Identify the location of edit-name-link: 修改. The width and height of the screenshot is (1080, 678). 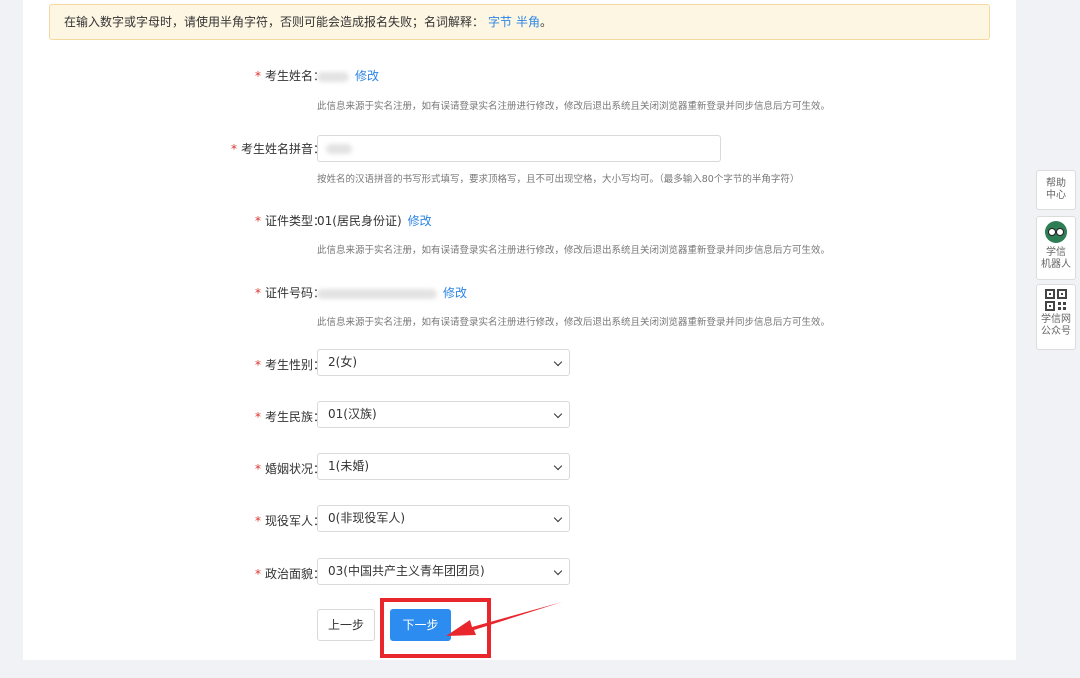
(367, 76).